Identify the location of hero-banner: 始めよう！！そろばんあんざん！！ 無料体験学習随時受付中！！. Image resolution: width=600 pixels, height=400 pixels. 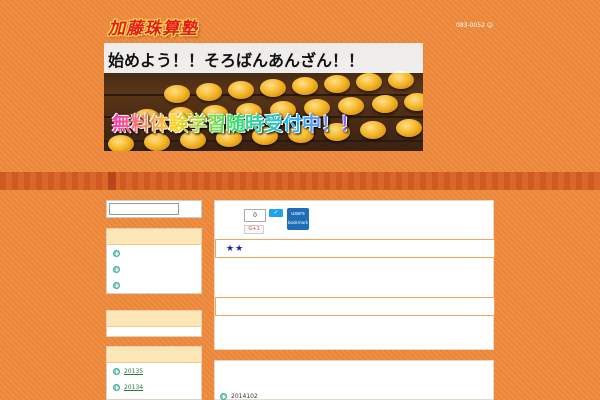
(263, 97).